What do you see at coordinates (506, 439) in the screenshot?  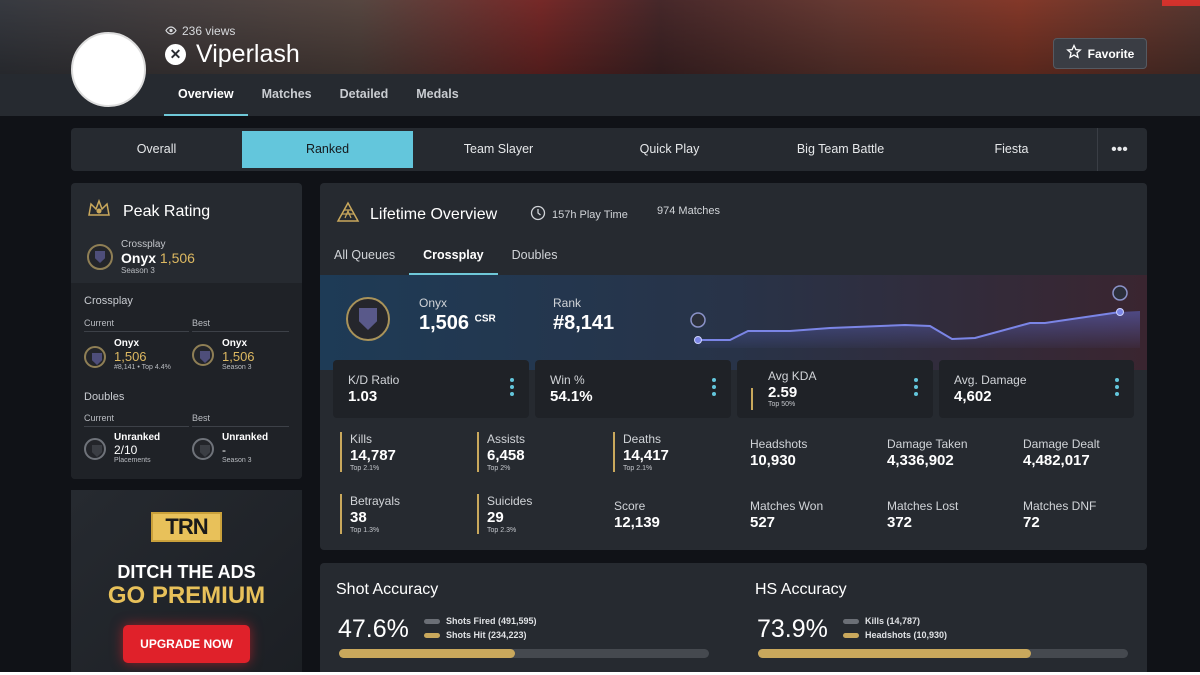 I see `stat-label: Assists` at bounding box center [506, 439].